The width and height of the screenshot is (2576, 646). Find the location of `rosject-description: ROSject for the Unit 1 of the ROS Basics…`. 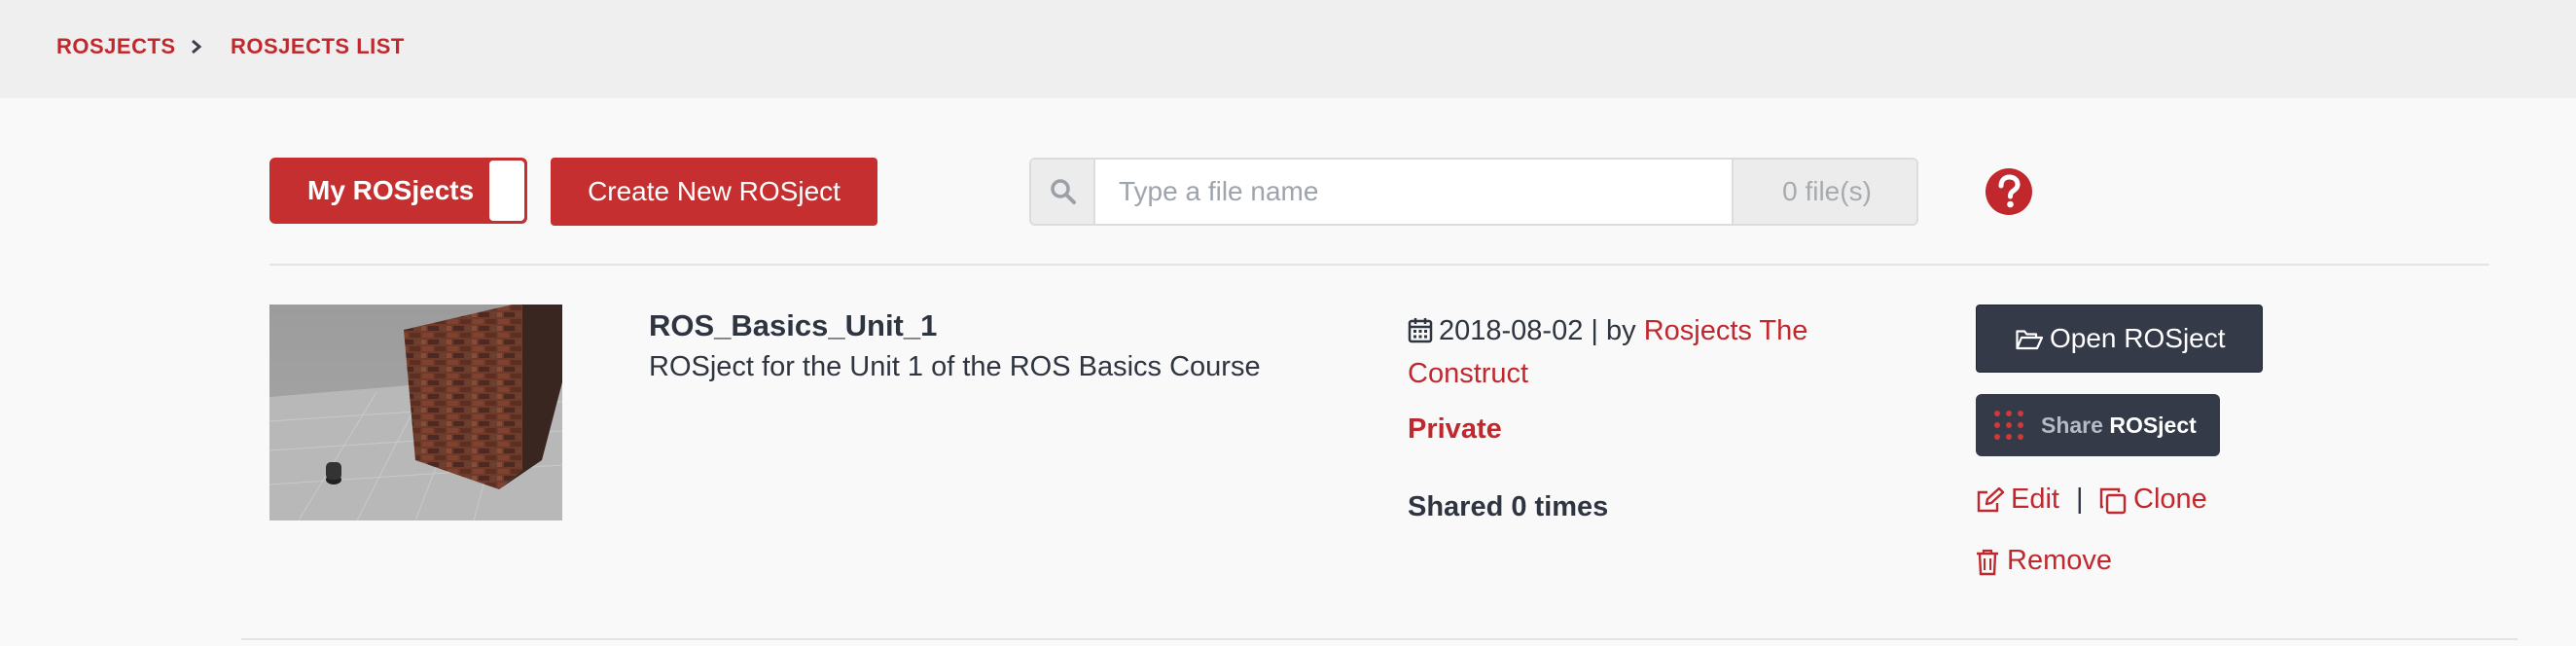

rosject-description: ROSject for the Unit 1 of the ROS Basics… is located at coordinates (955, 366).